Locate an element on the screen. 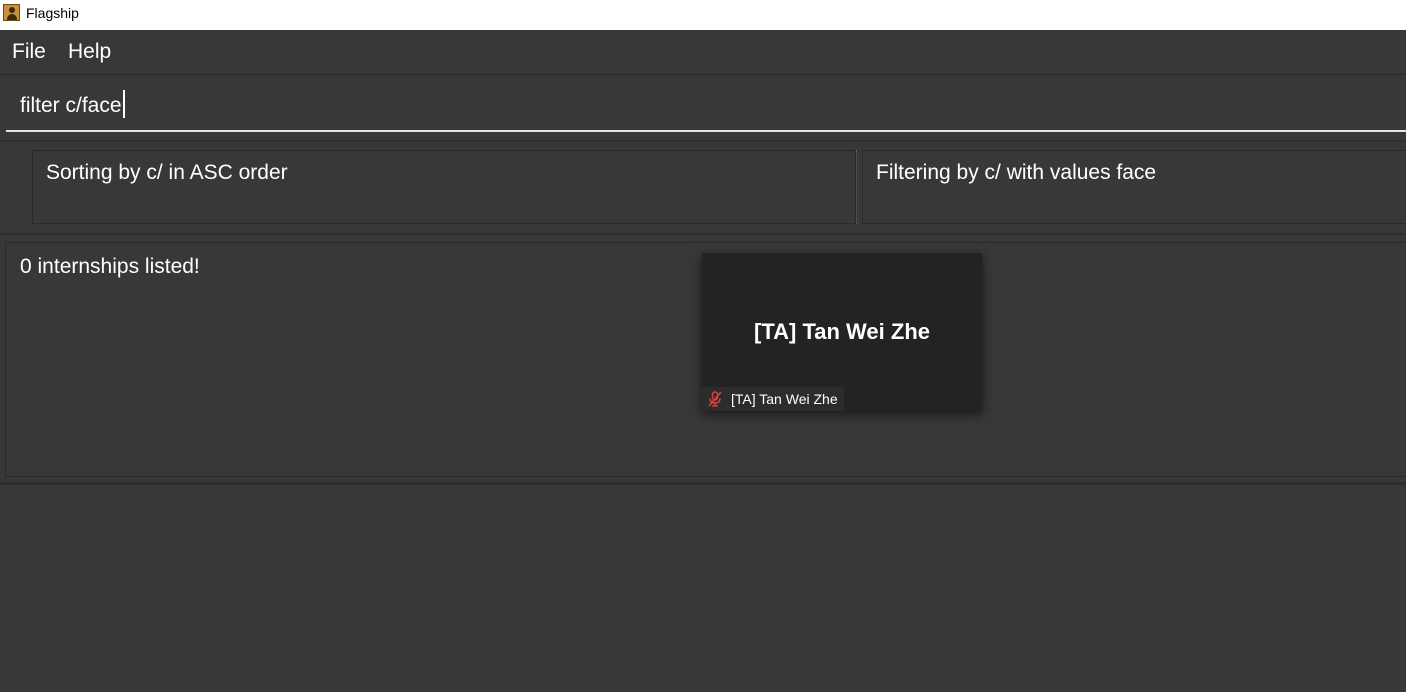  text-caret is located at coordinates (123, 104).